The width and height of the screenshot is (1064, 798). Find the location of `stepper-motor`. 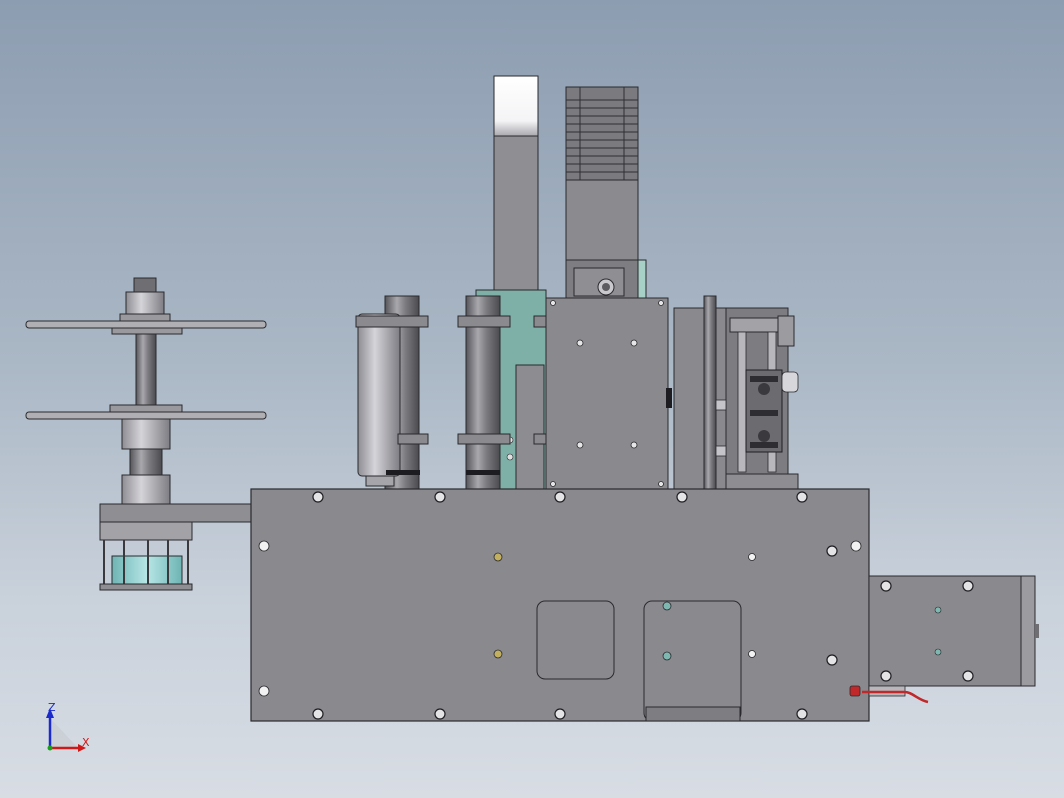

stepper-motor is located at coordinates (606, 192).